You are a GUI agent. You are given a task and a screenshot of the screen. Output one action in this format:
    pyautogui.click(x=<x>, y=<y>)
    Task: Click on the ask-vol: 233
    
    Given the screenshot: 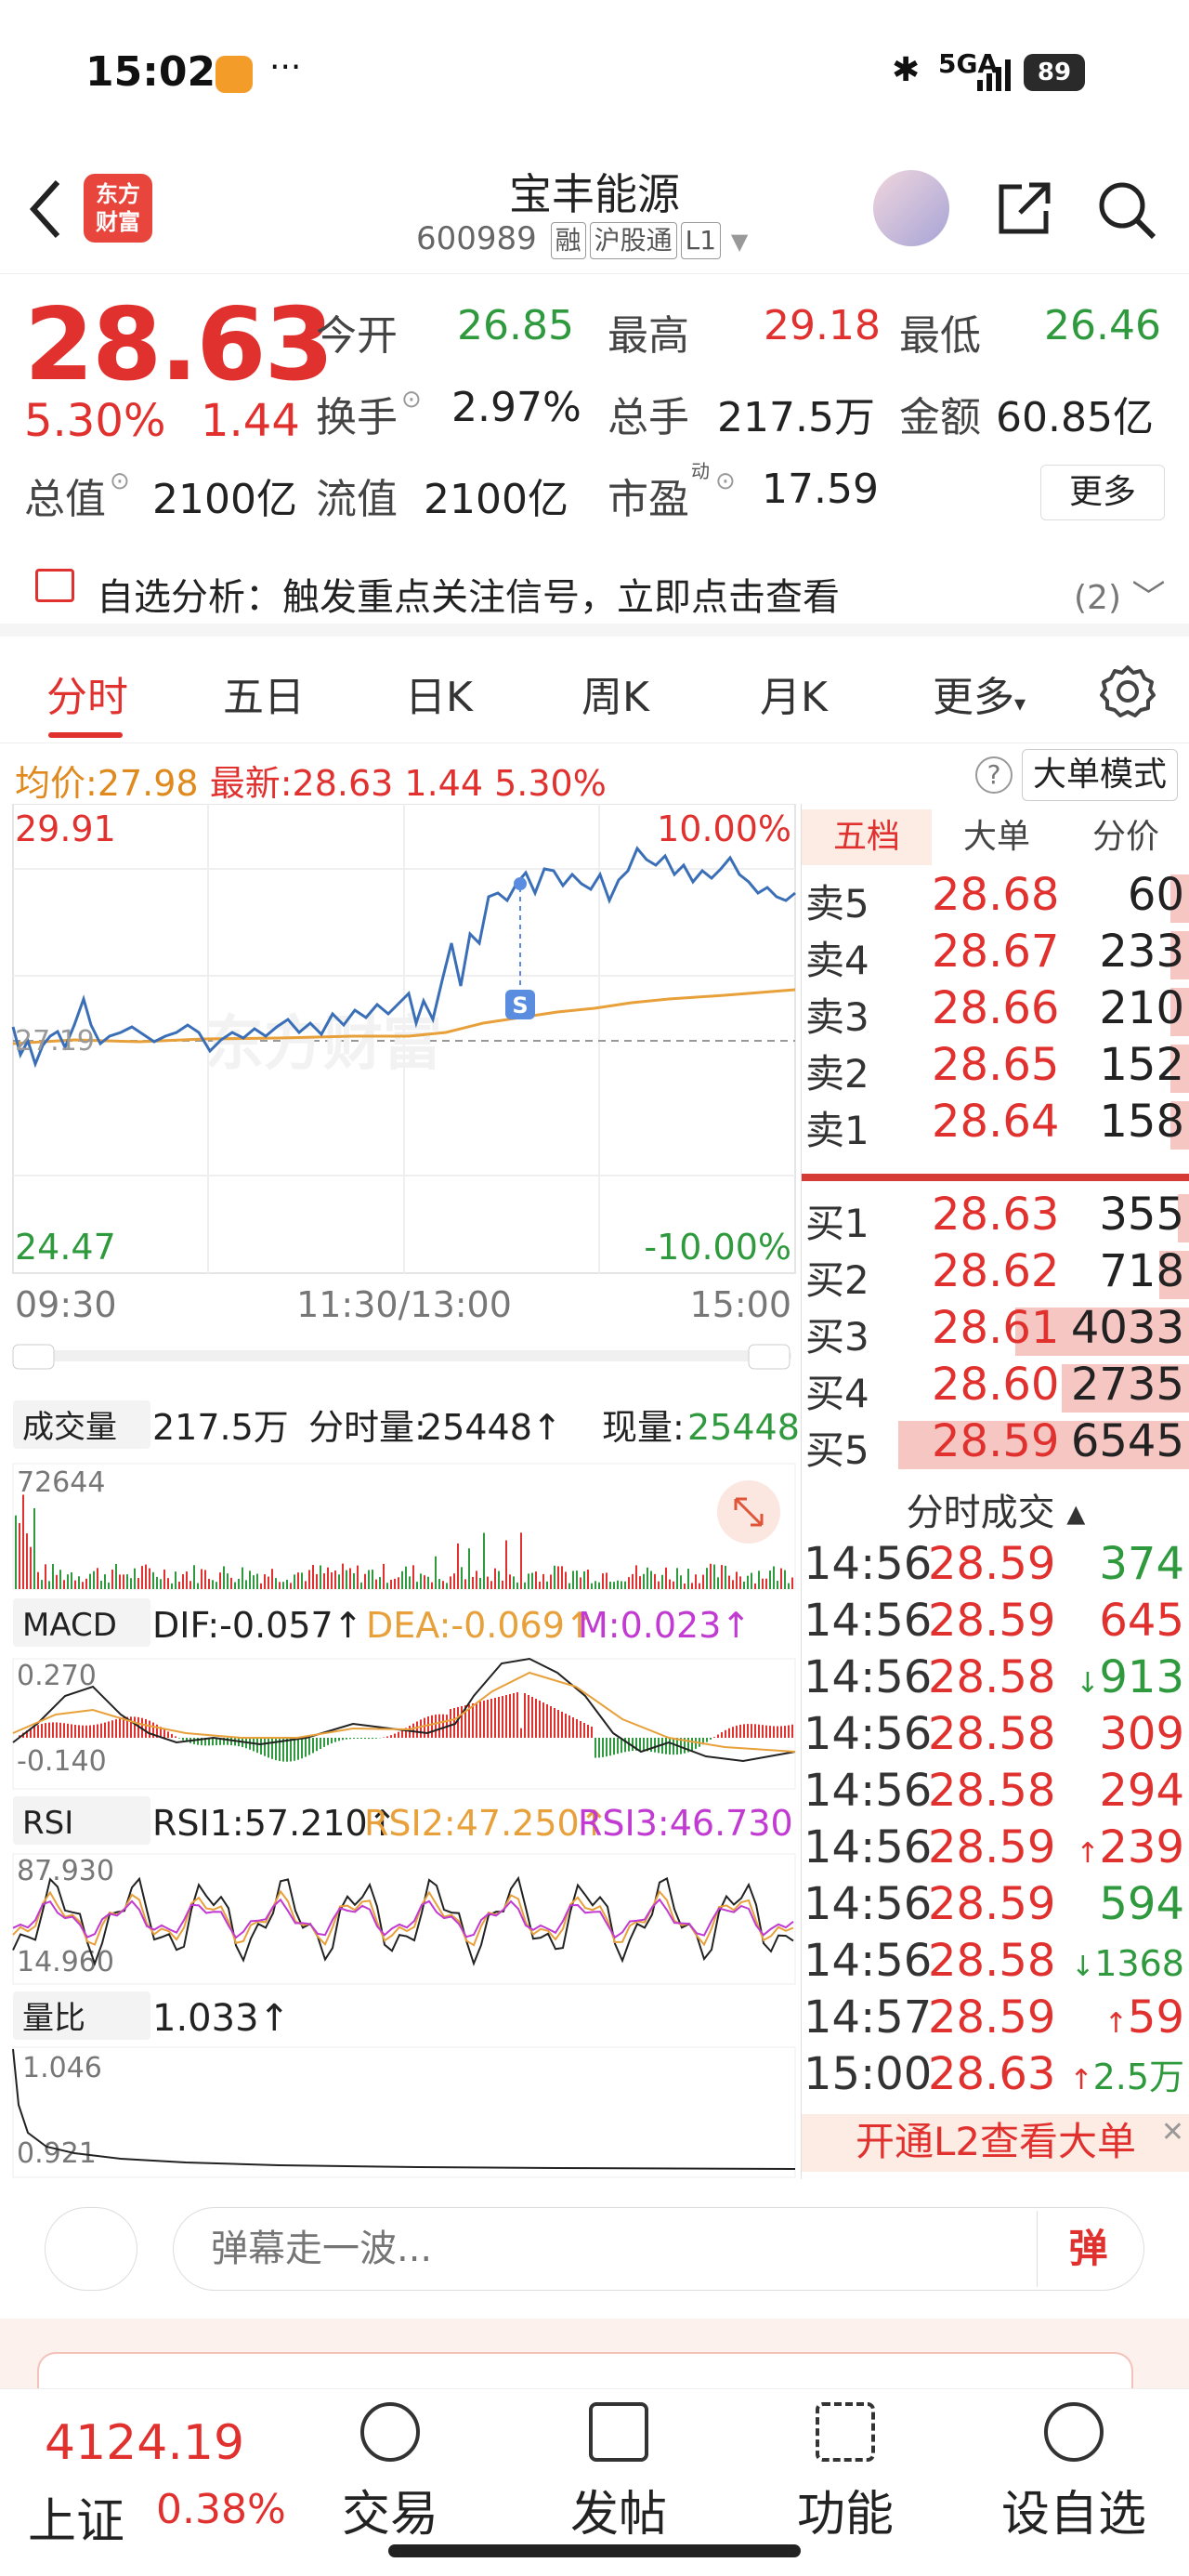 What is the action you would take?
    pyautogui.click(x=1141, y=952)
    